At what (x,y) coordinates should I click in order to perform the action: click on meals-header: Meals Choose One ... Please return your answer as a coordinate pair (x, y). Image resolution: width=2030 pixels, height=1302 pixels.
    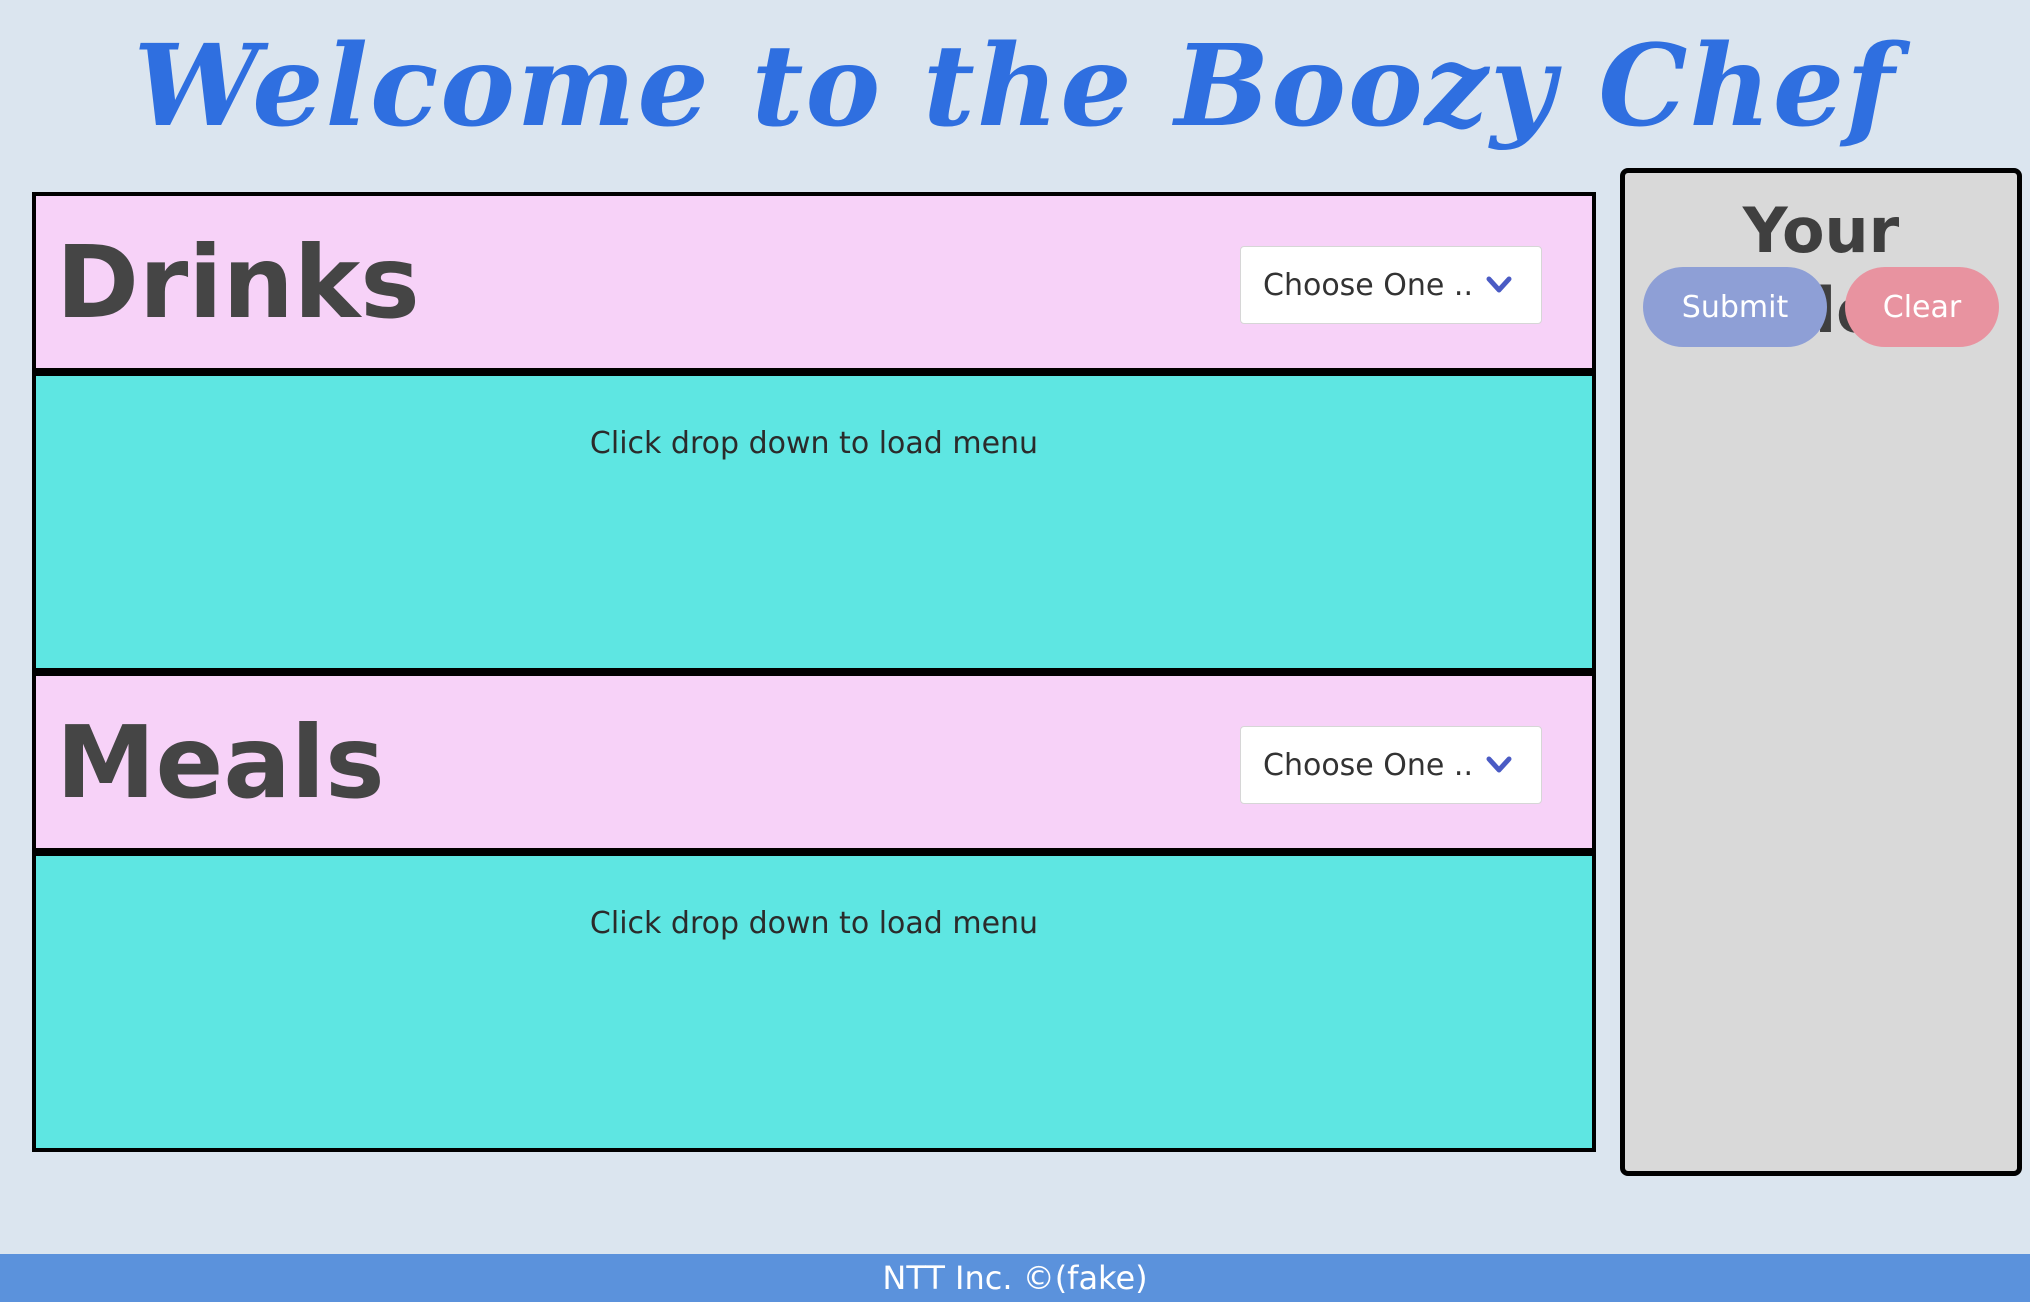
    Looking at the image, I should click on (814, 762).